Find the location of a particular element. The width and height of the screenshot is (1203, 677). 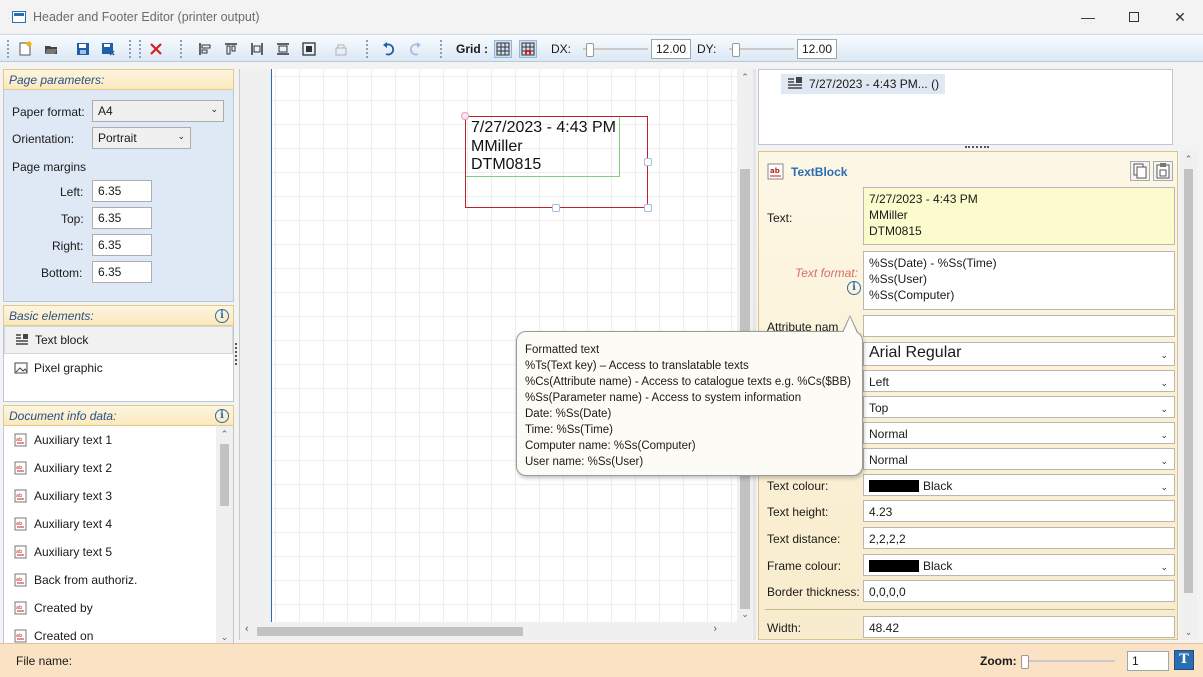

width-input: 48.42 is located at coordinates (1019, 627).